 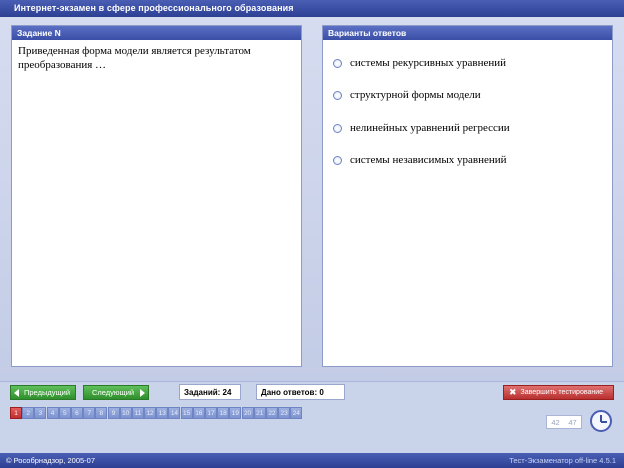 I want to click on page-button: 21, so click(x=259, y=413).